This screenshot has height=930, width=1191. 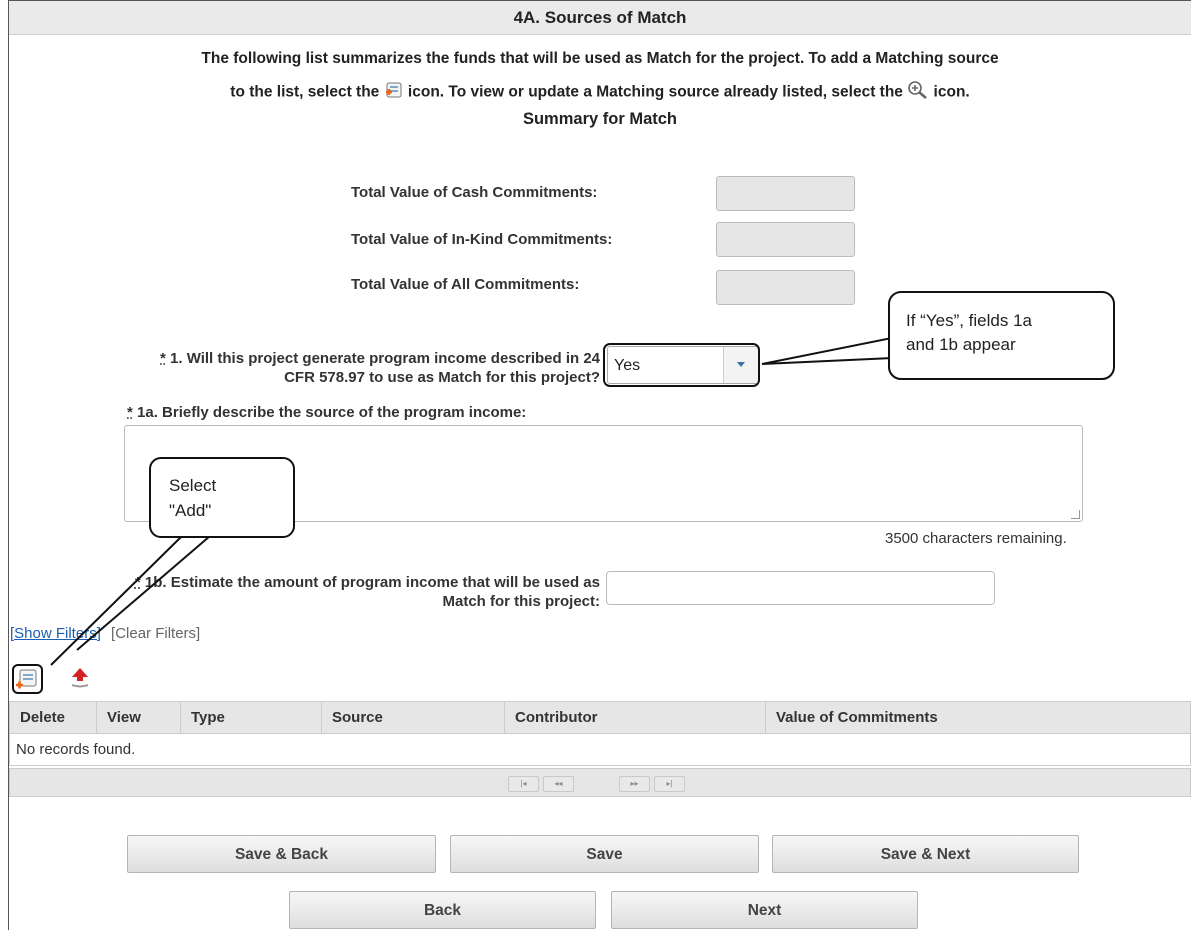 I want to click on save-button: Save, so click(x=604, y=854).